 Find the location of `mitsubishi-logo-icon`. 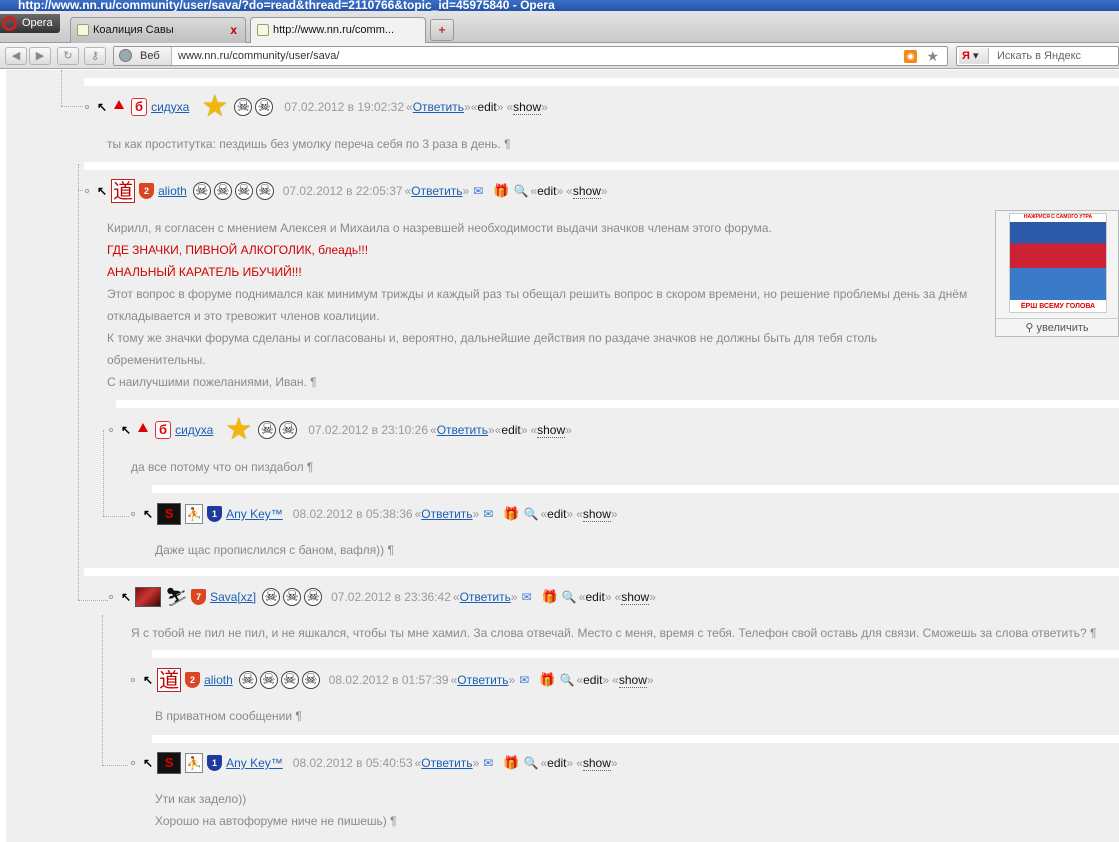

mitsubishi-logo-icon is located at coordinates (143, 430).